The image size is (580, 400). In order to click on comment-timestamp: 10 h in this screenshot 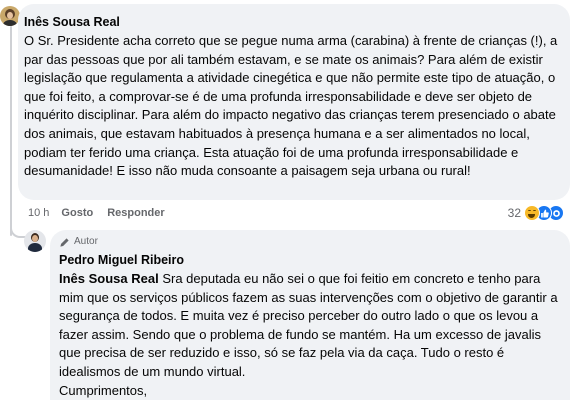, I will do `click(38, 213)`.